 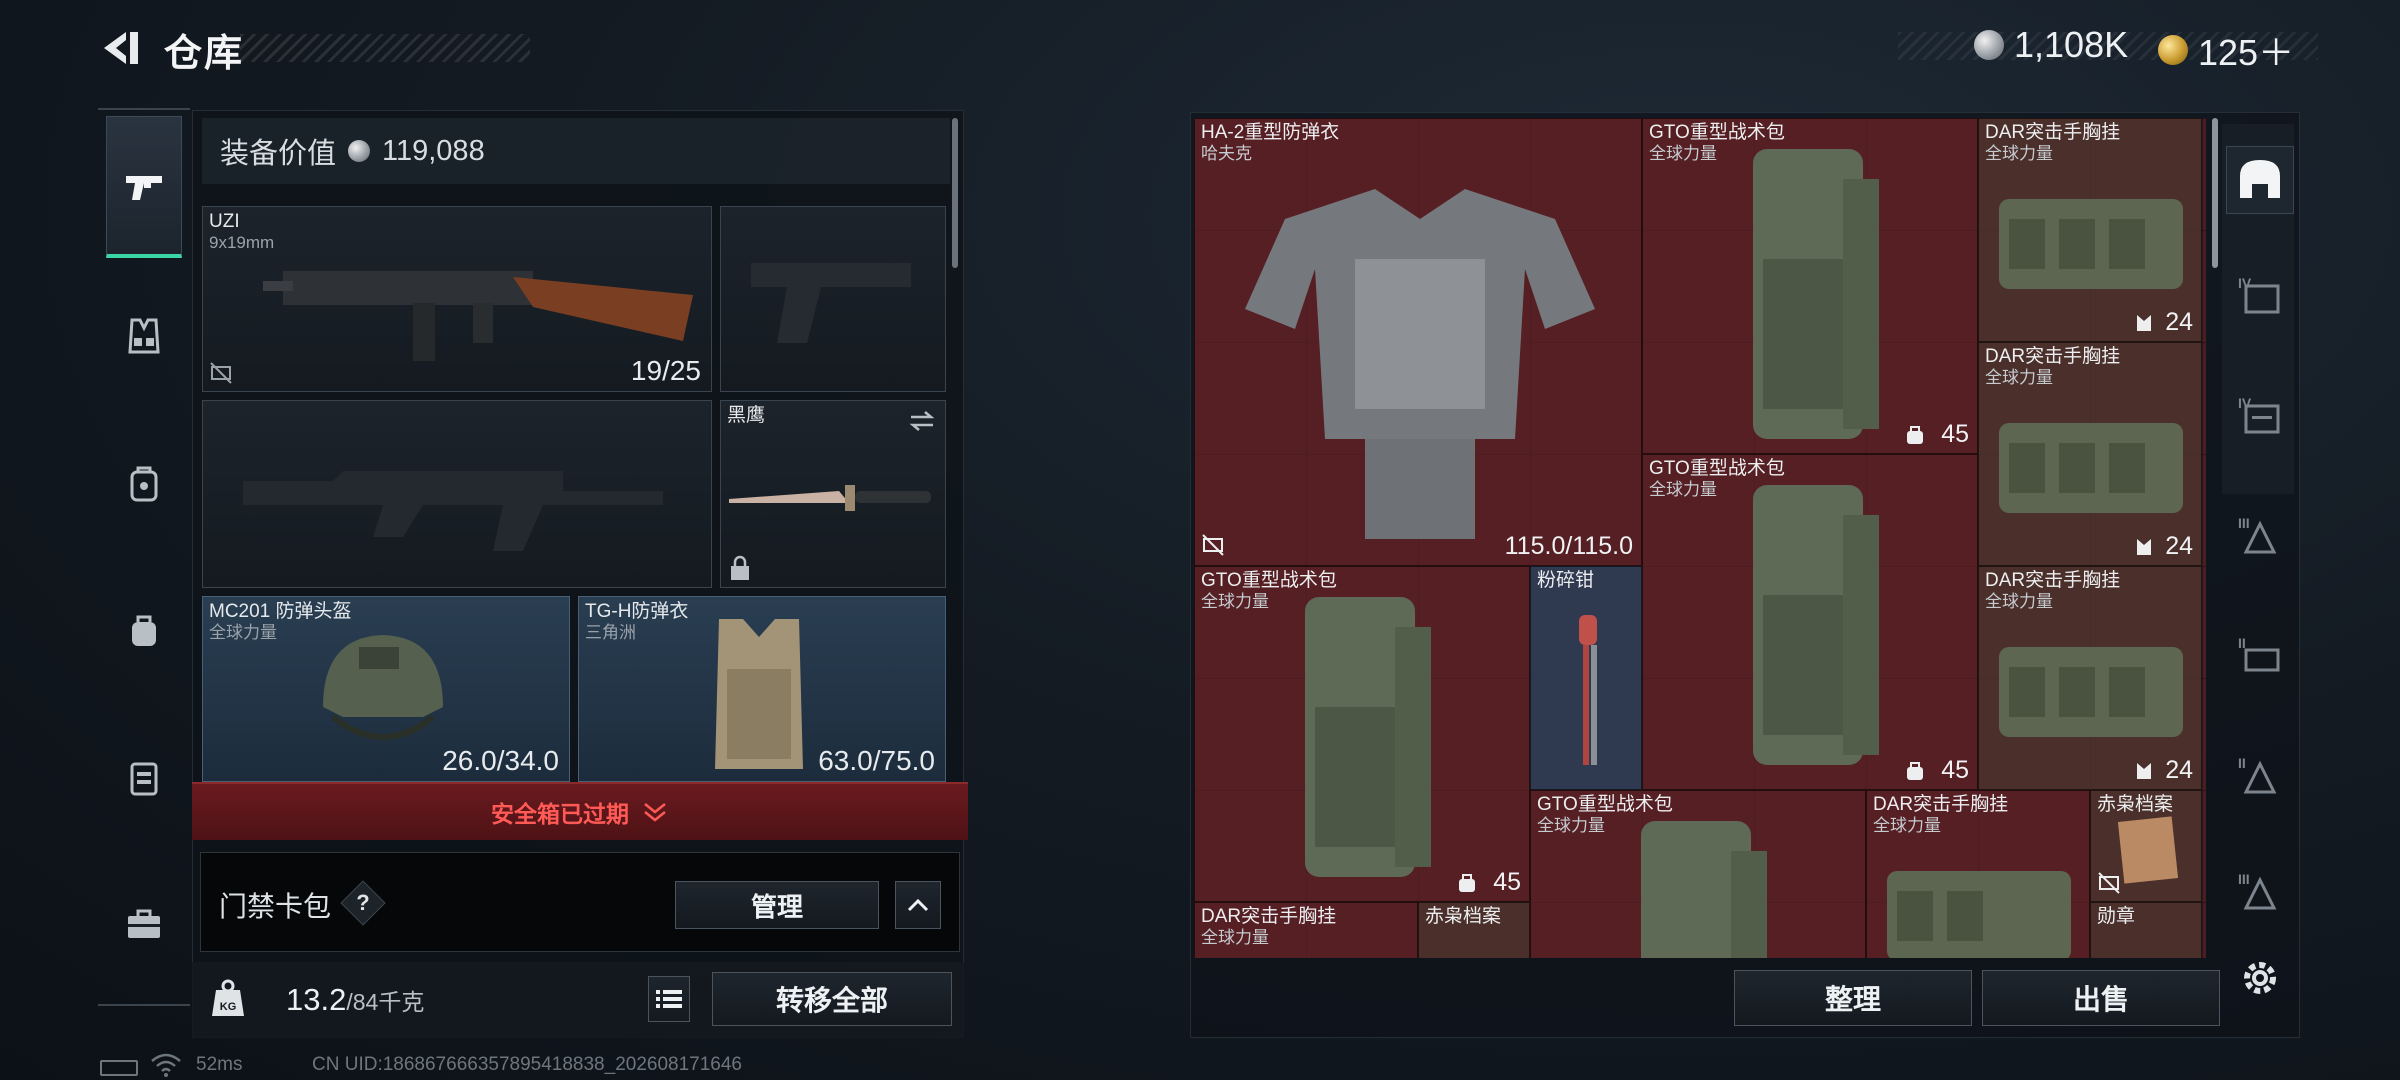 What do you see at coordinates (385, 48) in the screenshot?
I see `title-decoration` at bounding box center [385, 48].